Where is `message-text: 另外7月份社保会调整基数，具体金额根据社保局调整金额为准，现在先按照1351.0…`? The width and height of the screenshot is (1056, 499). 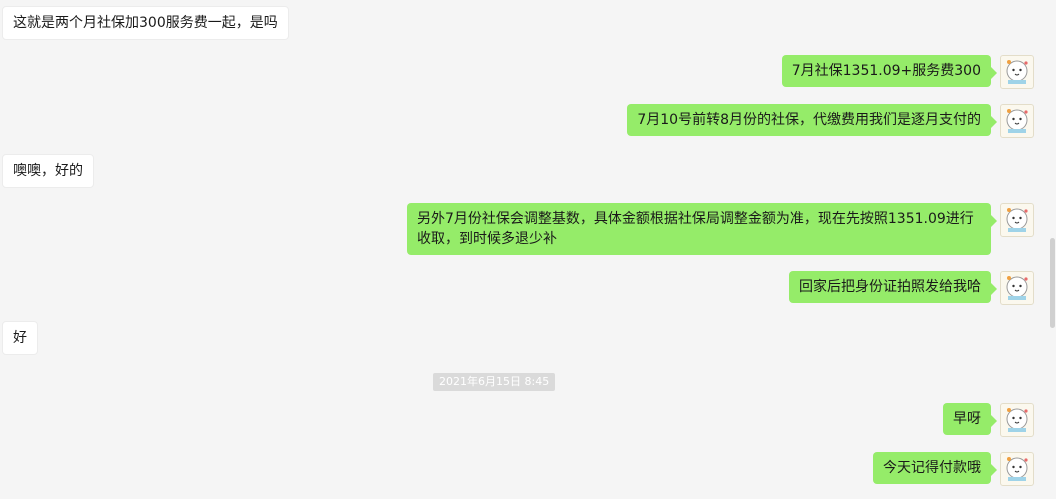
message-text: 另外7月份社保会调整基数，具体金额根据社保局调整金额为准，现在先按照1351.0… is located at coordinates (695, 229).